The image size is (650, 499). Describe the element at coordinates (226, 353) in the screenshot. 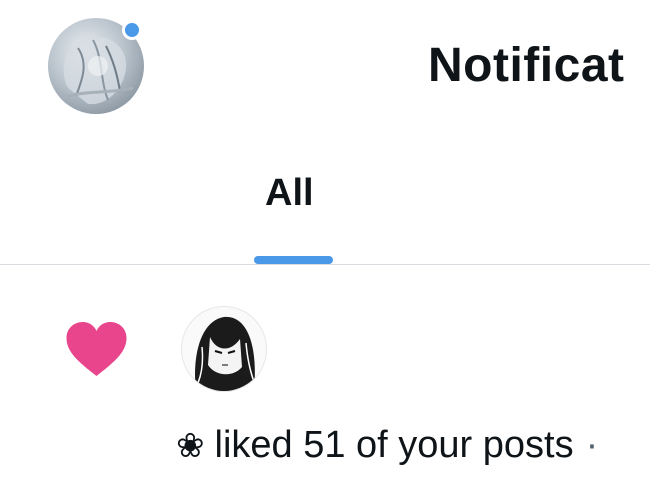

I see `liker-avatar-illustration` at that location.